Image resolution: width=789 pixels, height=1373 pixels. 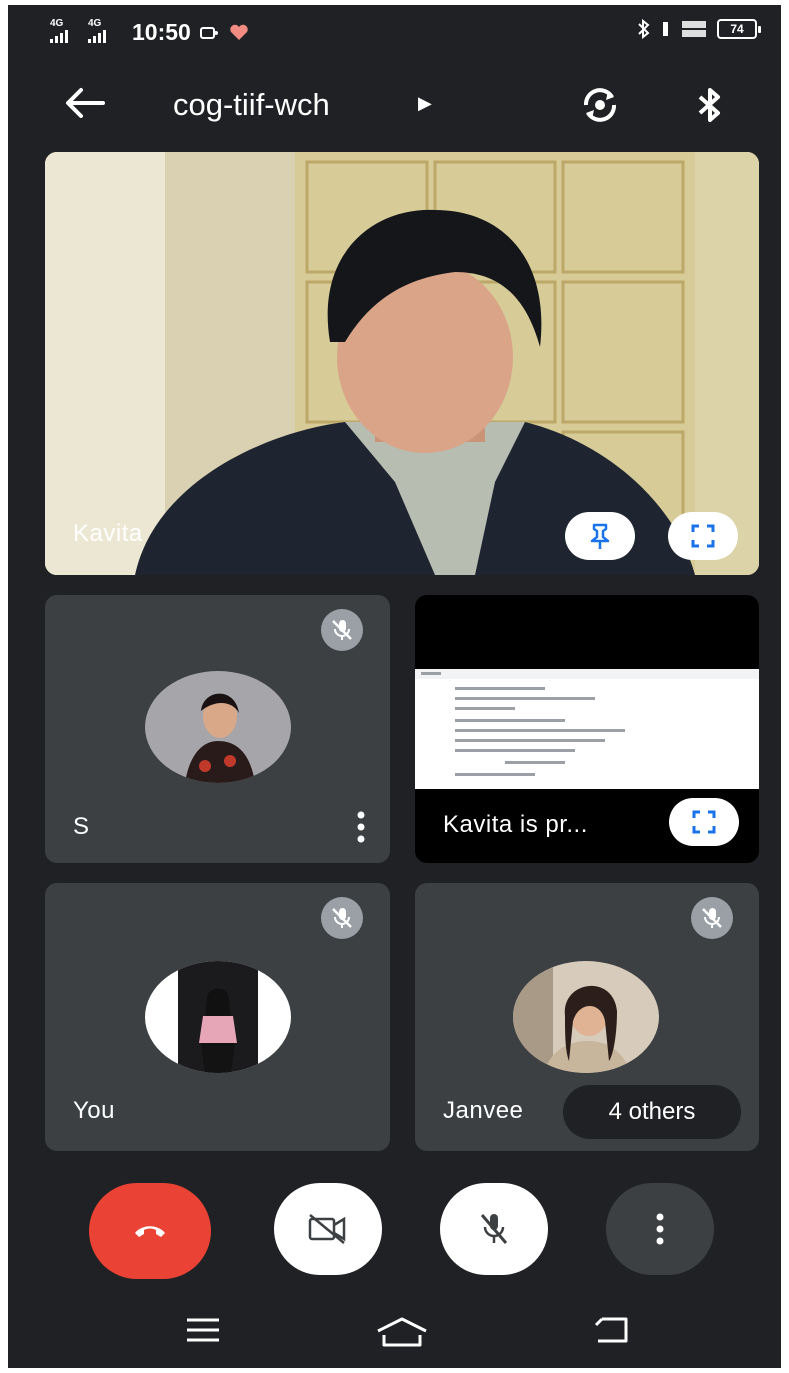 I want to click on participant-name: S, so click(x=81, y=826).